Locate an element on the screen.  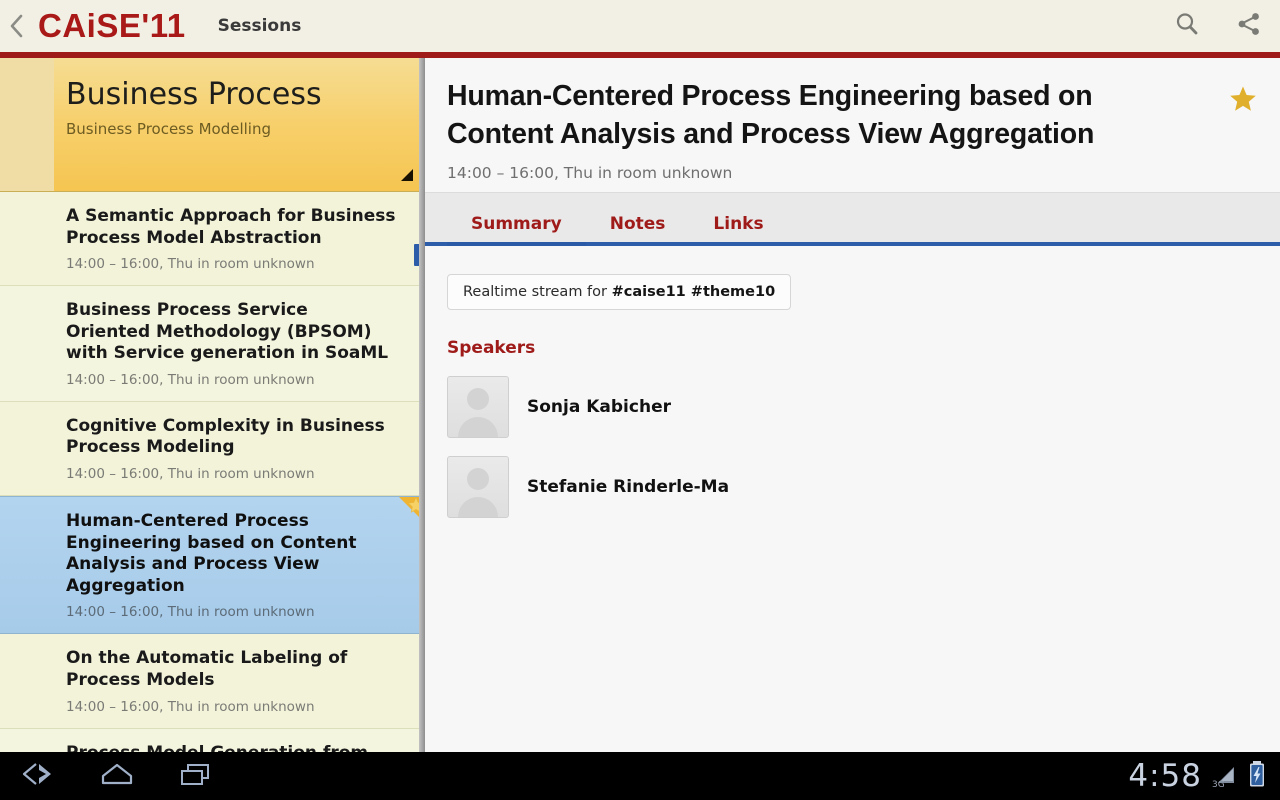
speaker-row: Sonja Kabicher is located at coordinates (852, 406).